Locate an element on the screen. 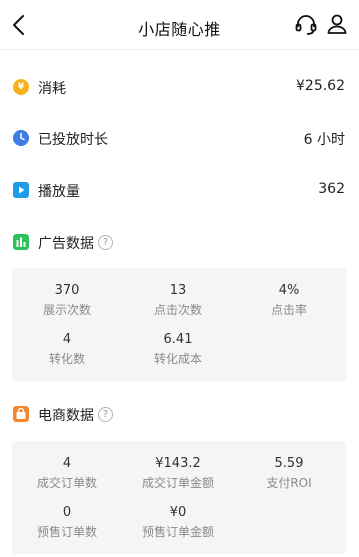  clock-icon is located at coordinates (21, 138).